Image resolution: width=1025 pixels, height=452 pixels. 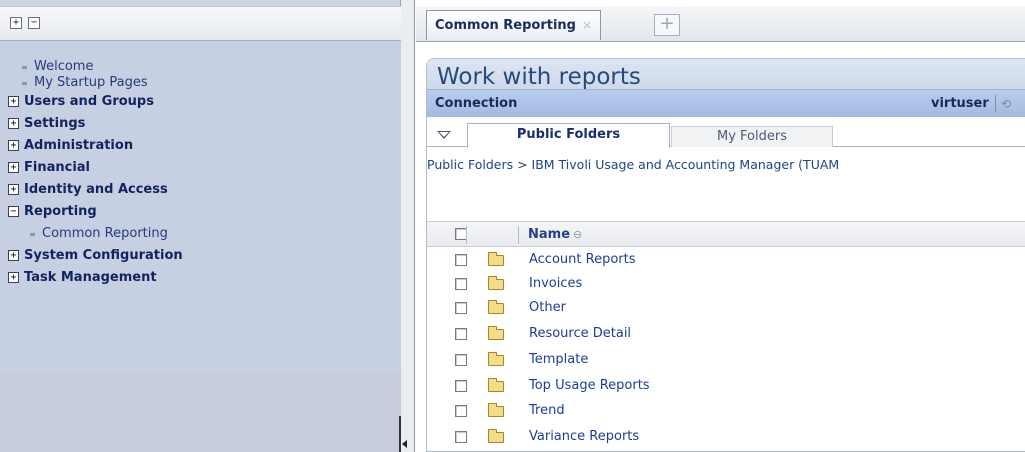 I want to click on list-item: Top Usage Reports, so click(x=726, y=386).